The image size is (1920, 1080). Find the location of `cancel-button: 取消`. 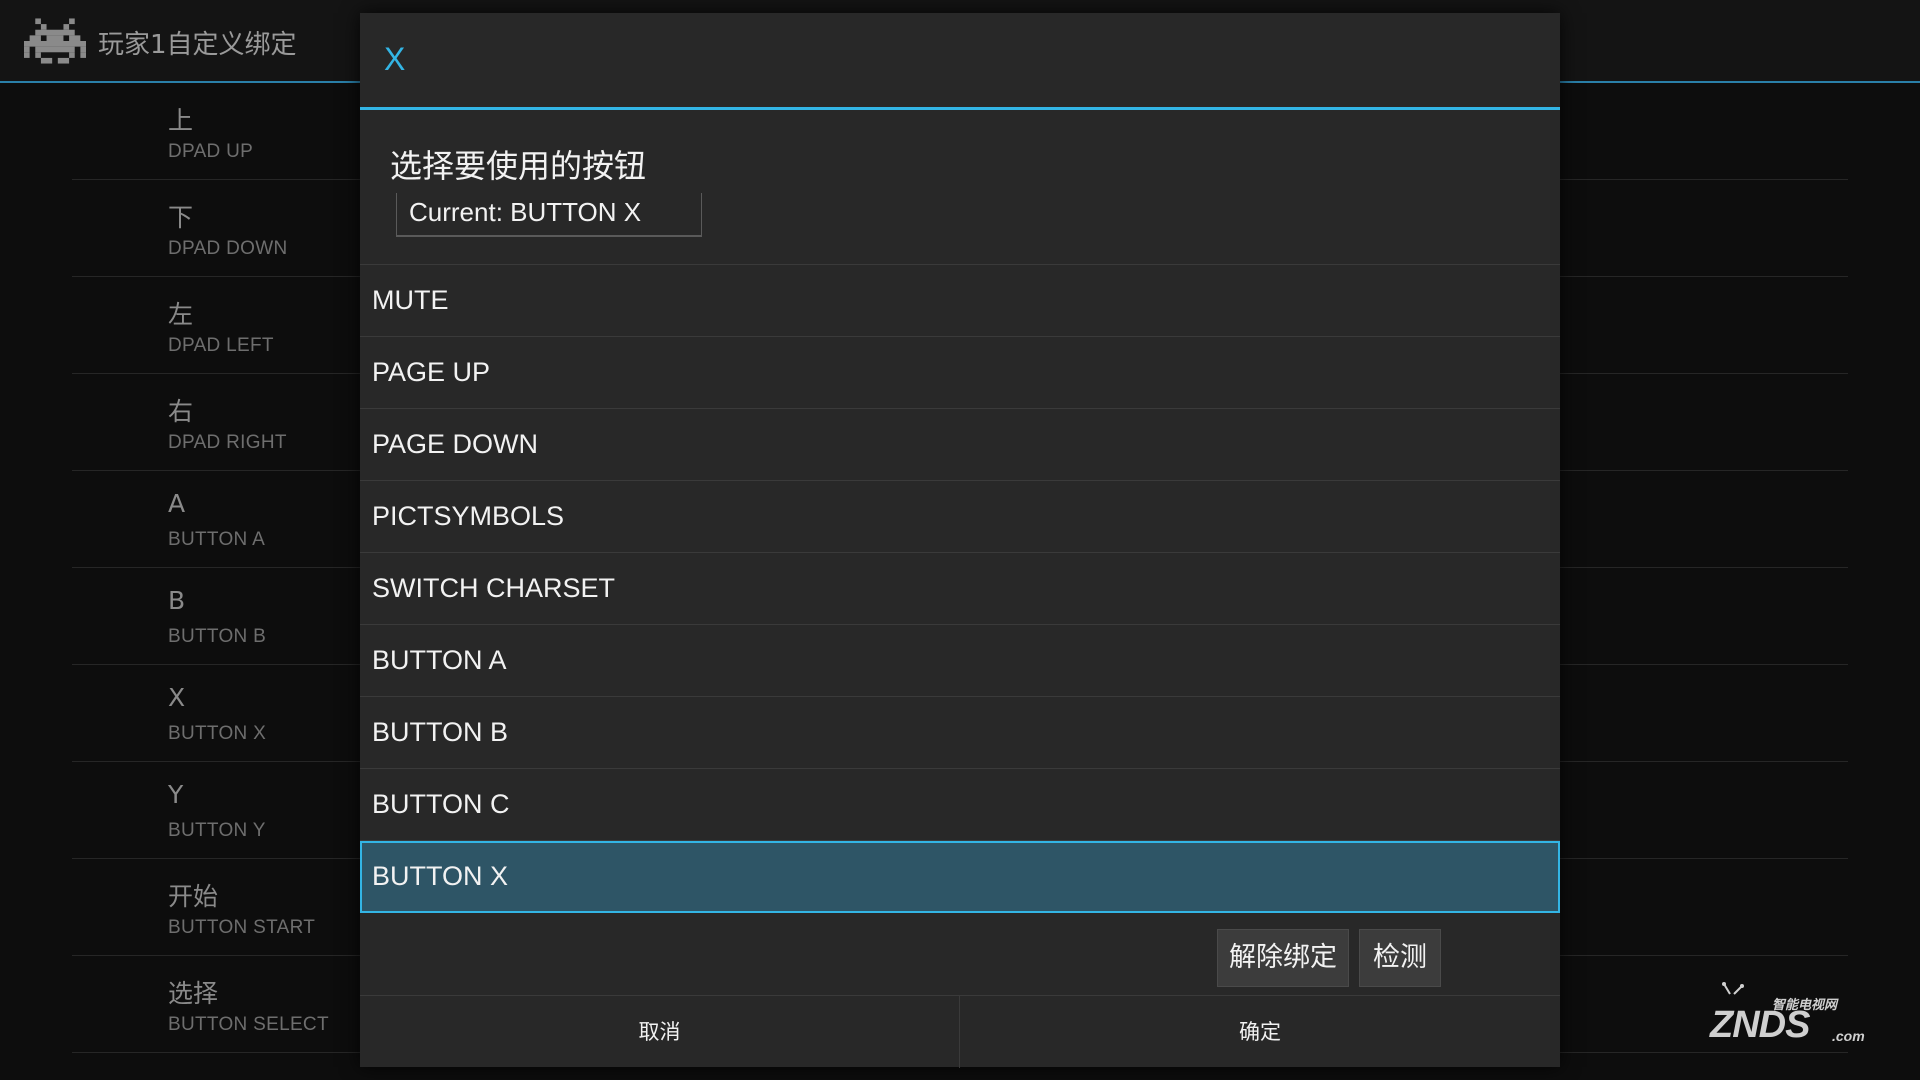

cancel-button: 取消 is located at coordinates (660, 1032).